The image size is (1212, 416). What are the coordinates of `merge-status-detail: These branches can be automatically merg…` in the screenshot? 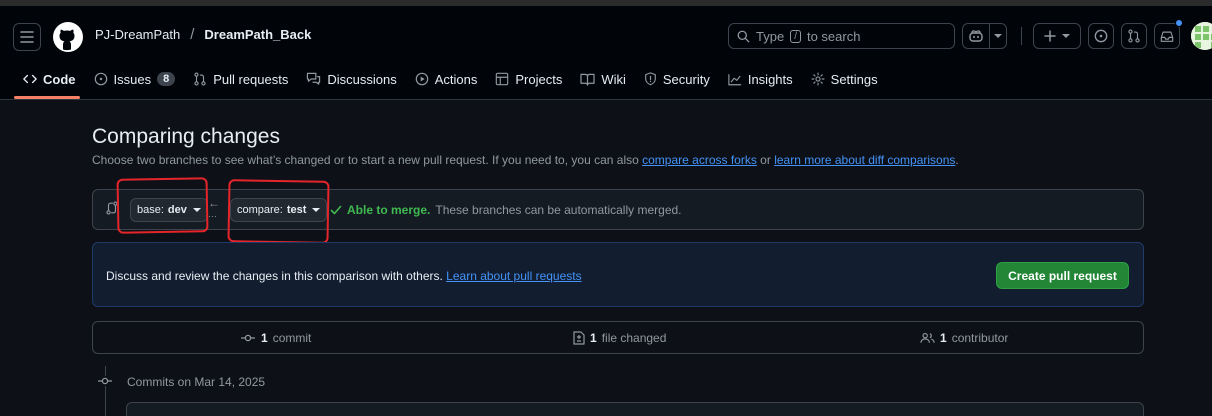 It's located at (558, 210).